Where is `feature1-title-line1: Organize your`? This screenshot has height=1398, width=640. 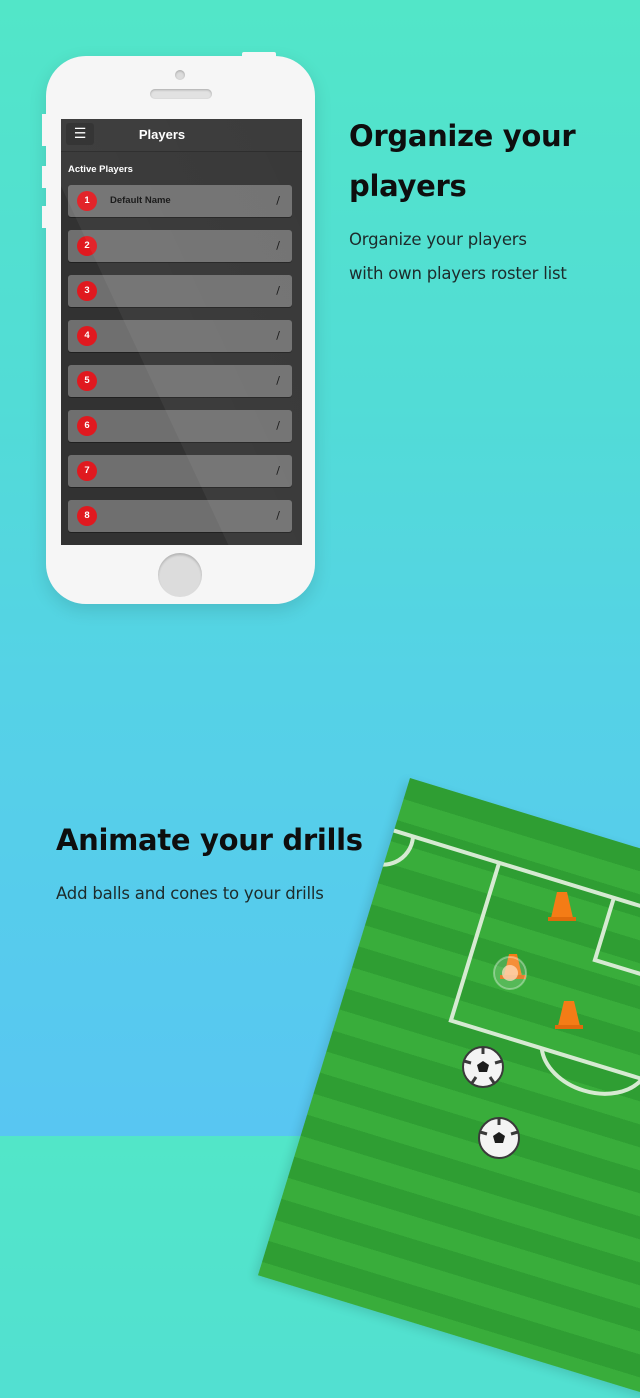 feature1-title-line1: Organize your is located at coordinates (462, 136).